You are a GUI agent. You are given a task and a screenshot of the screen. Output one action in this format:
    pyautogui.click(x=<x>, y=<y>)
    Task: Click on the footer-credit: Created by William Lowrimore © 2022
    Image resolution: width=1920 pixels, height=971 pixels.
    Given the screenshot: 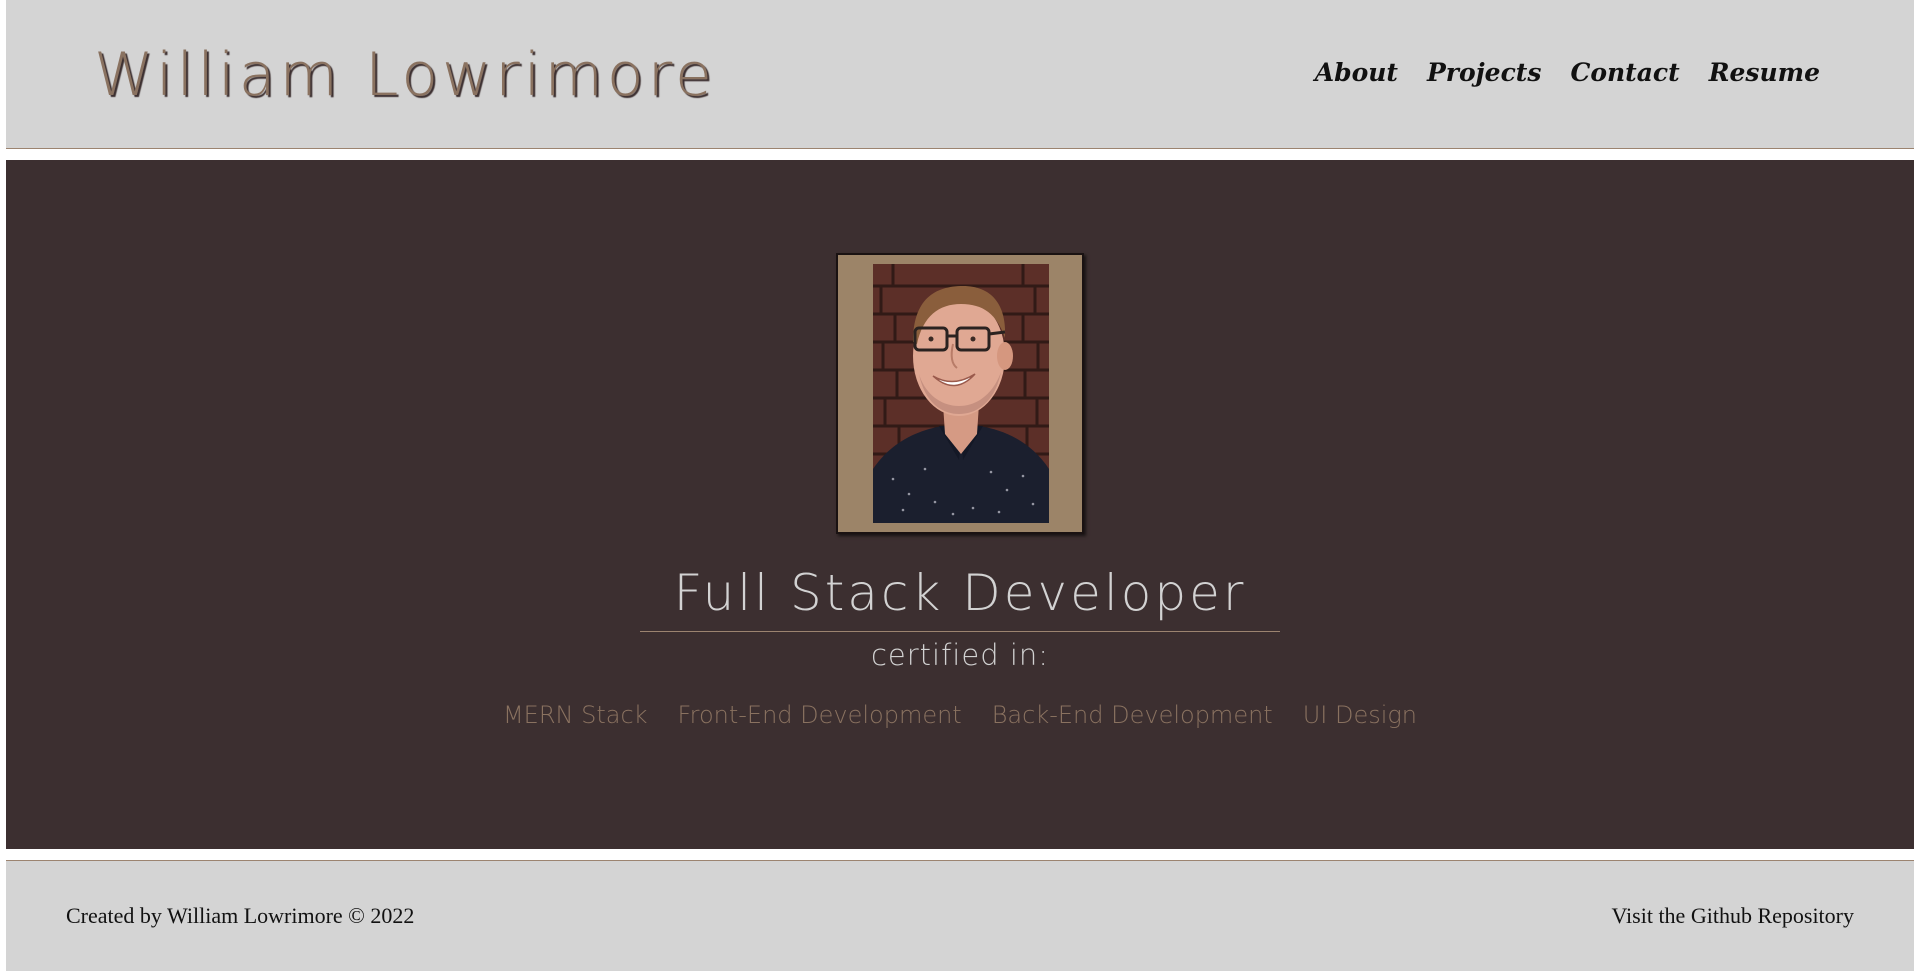 What is the action you would take?
    pyautogui.click(x=240, y=915)
    